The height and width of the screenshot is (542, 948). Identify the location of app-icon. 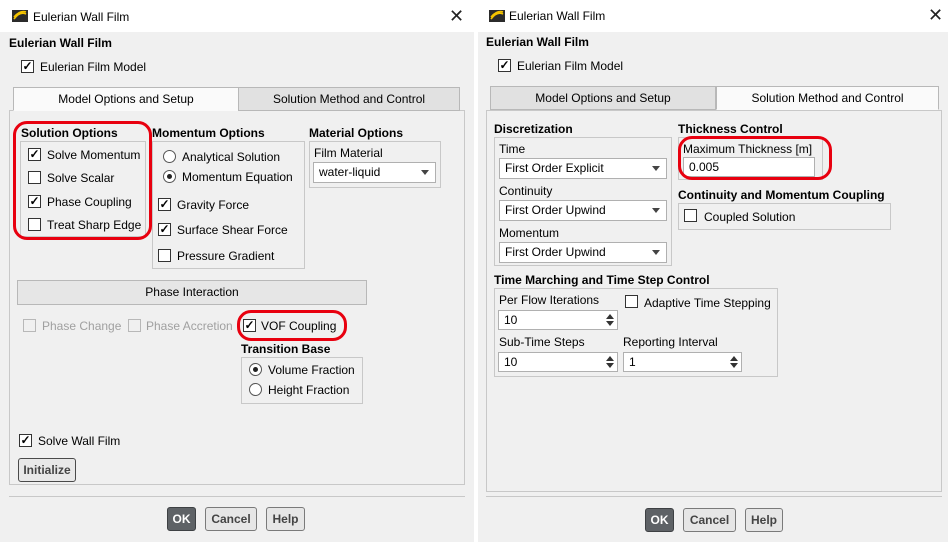
(20, 16).